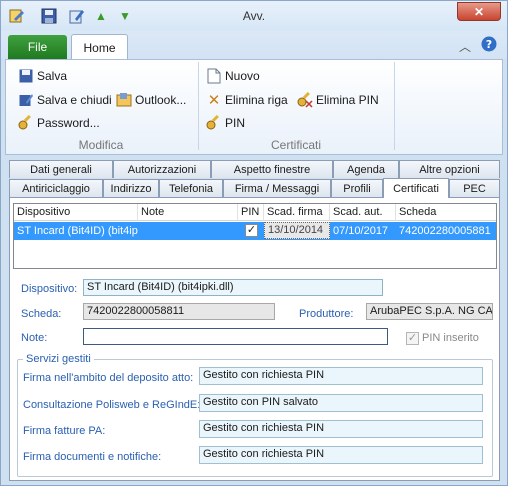 This screenshot has width=508, height=486. Describe the element at coordinates (26, 100) in the screenshot. I see `save-close-icon` at that location.